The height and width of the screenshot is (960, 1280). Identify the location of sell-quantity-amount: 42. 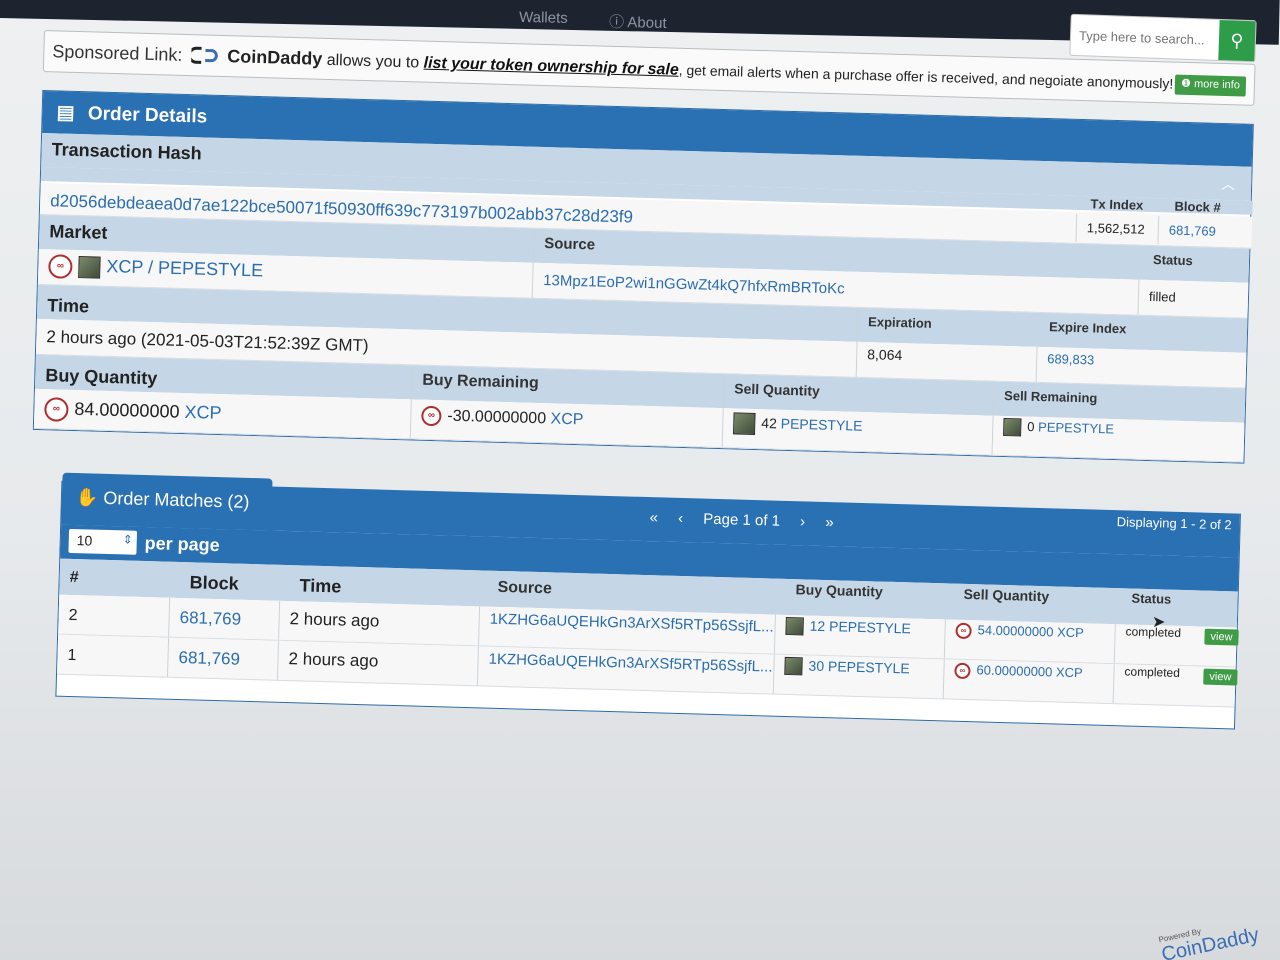
(769, 423).